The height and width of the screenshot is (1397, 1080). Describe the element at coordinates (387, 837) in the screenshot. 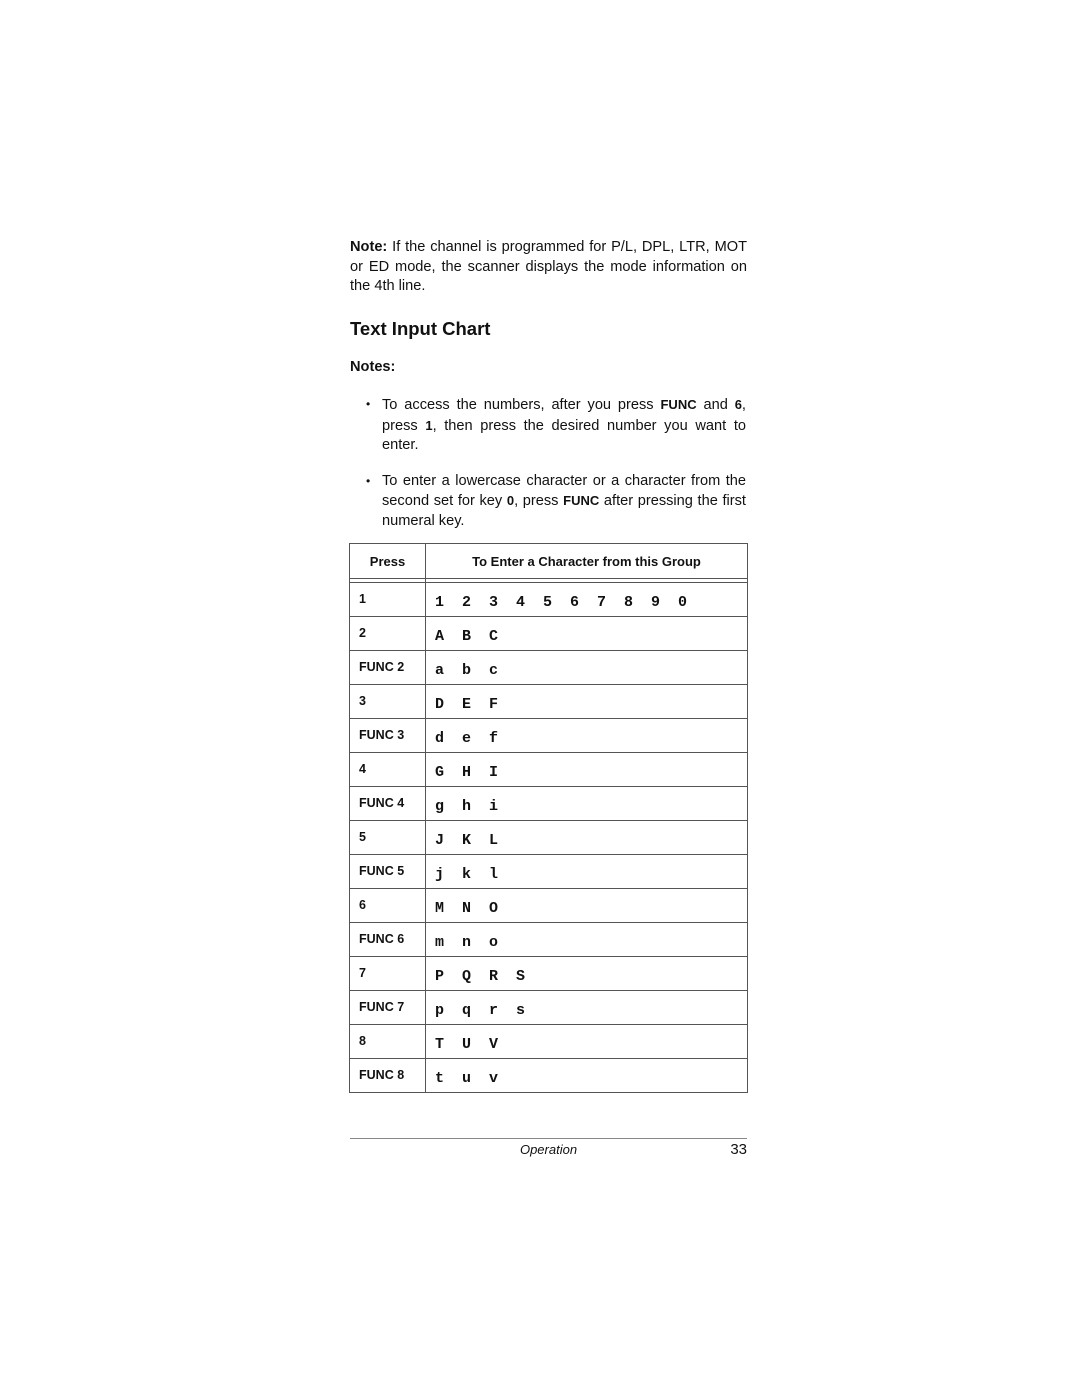

I see `press-key-cell: 5` at that location.